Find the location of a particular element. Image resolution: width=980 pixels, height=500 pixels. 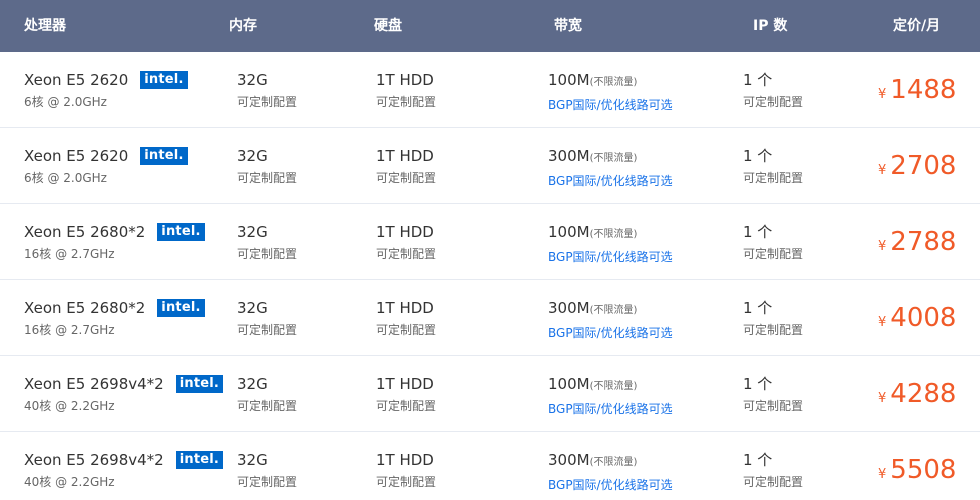

header-bandwidth: 带宽 is located at coordinates (568, 26).